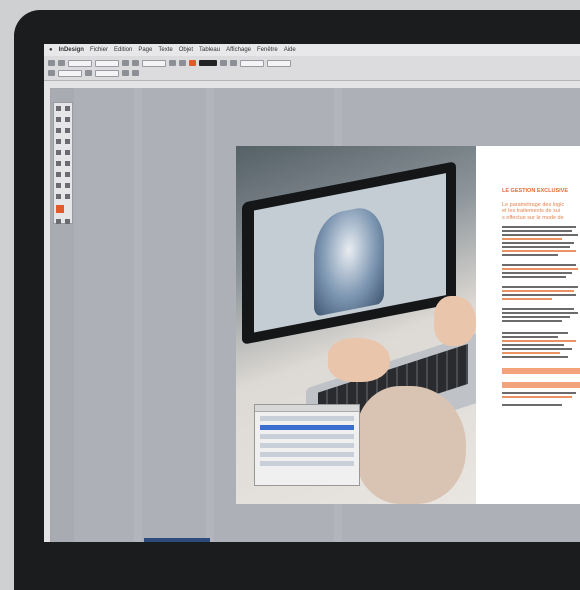 The height and width of the screenshot is (590, 580). I want to click on dialog-titlebar, so click(307, 408).